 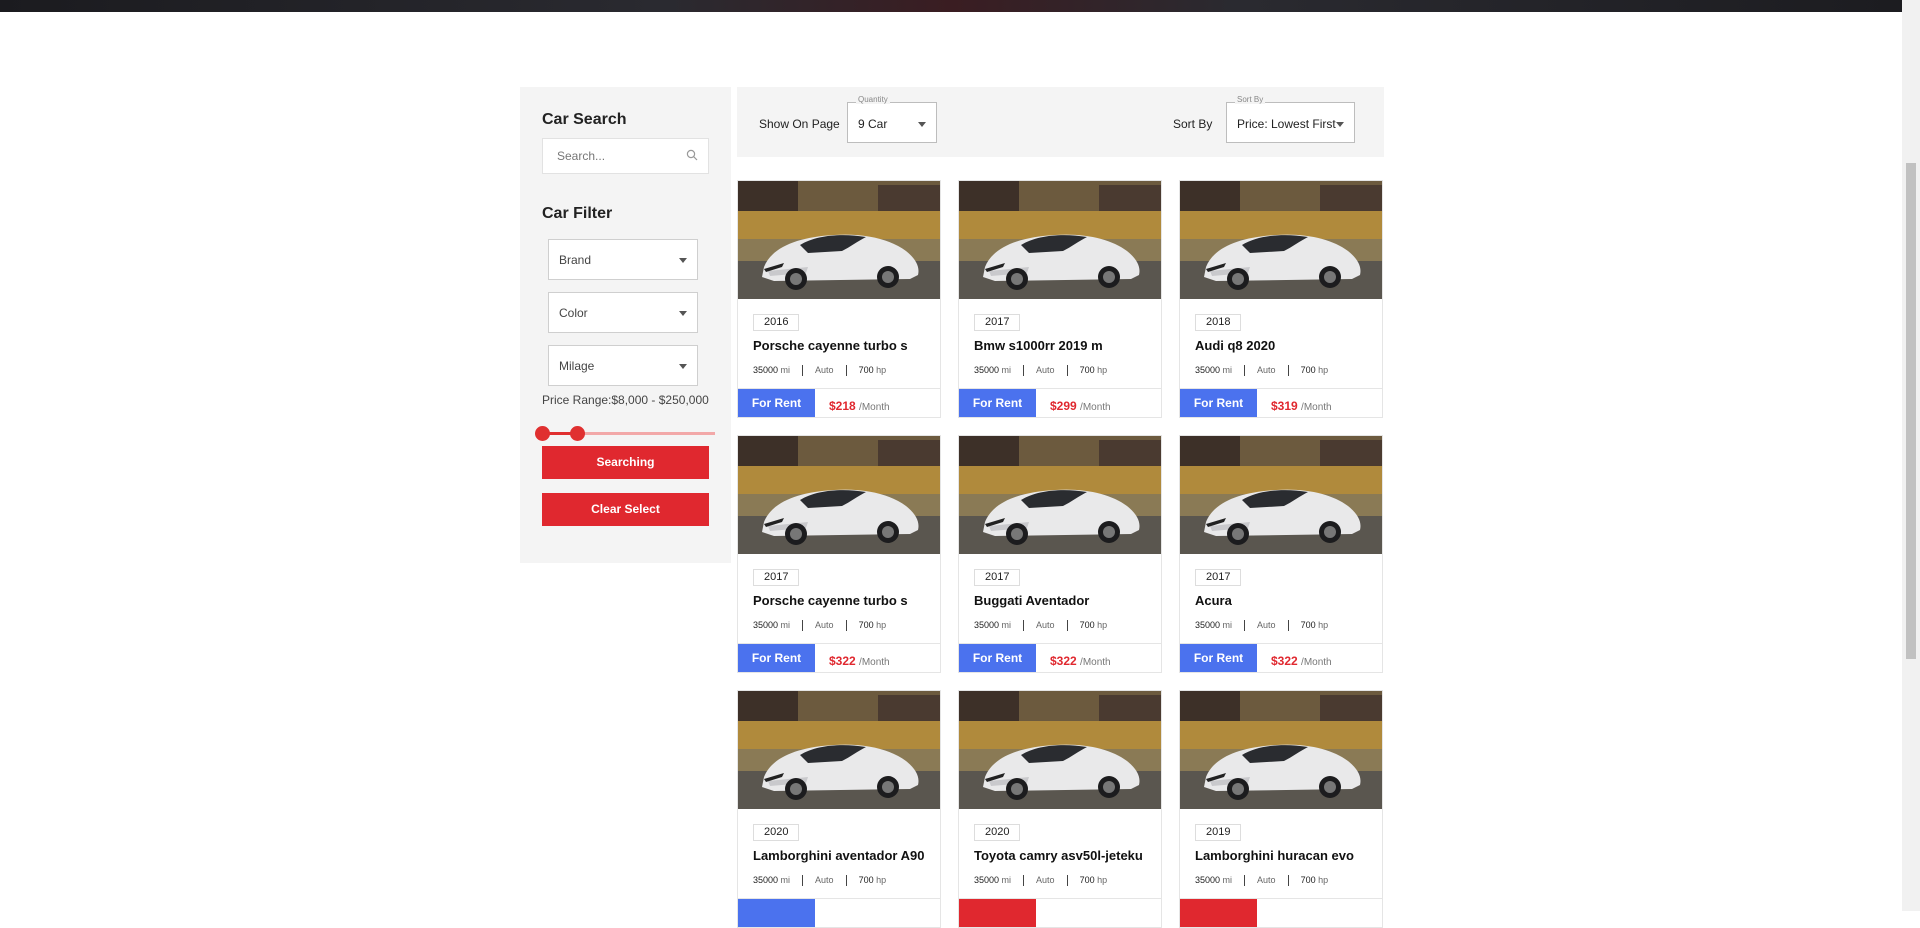 I want to click on car-name: Toyota camry asv50l-jeteku, so click(x=1058, y=855).